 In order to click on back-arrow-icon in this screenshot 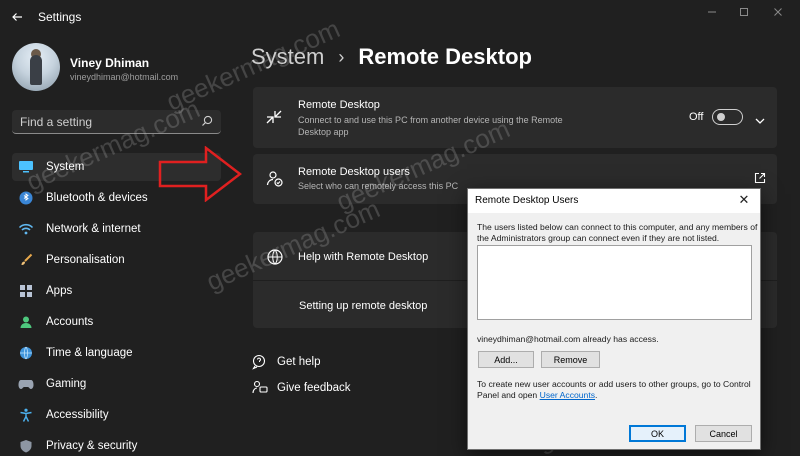, I will do `click(17, 17)`.